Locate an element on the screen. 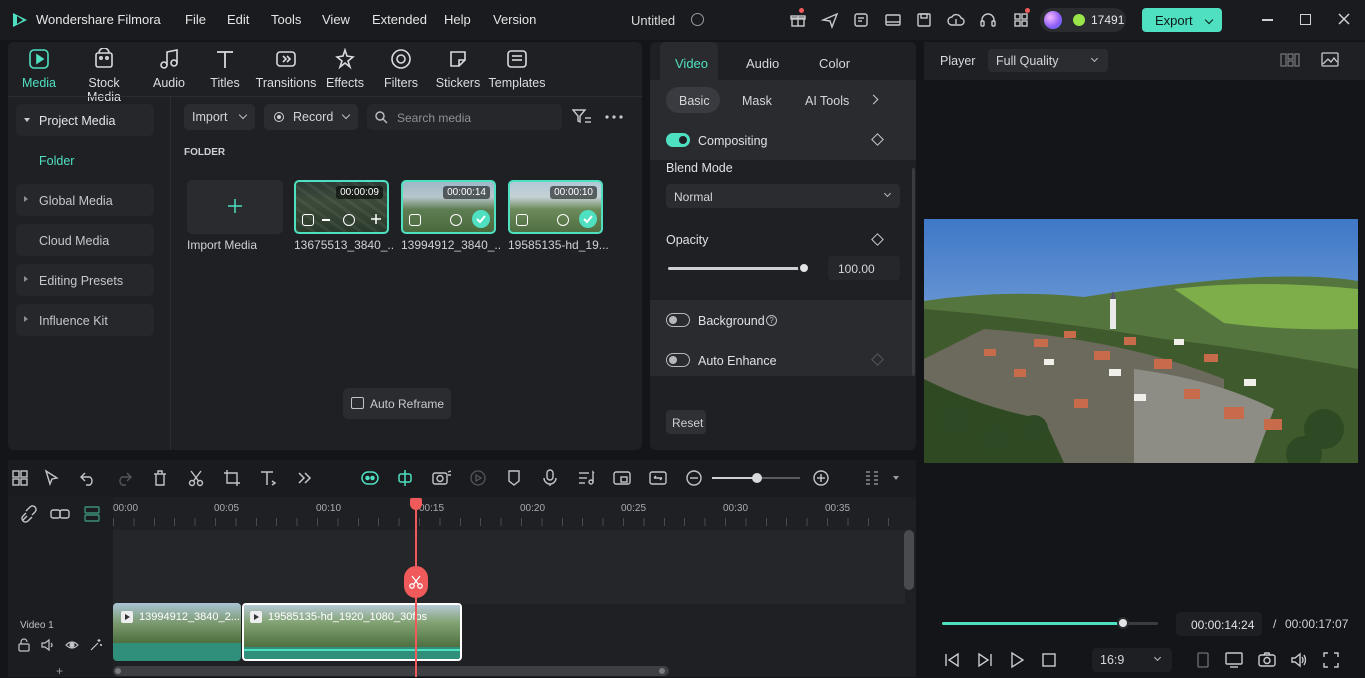 The height and width of the screenshot is (678, 1365). microphone-icon is located at coordinates (550, 478).